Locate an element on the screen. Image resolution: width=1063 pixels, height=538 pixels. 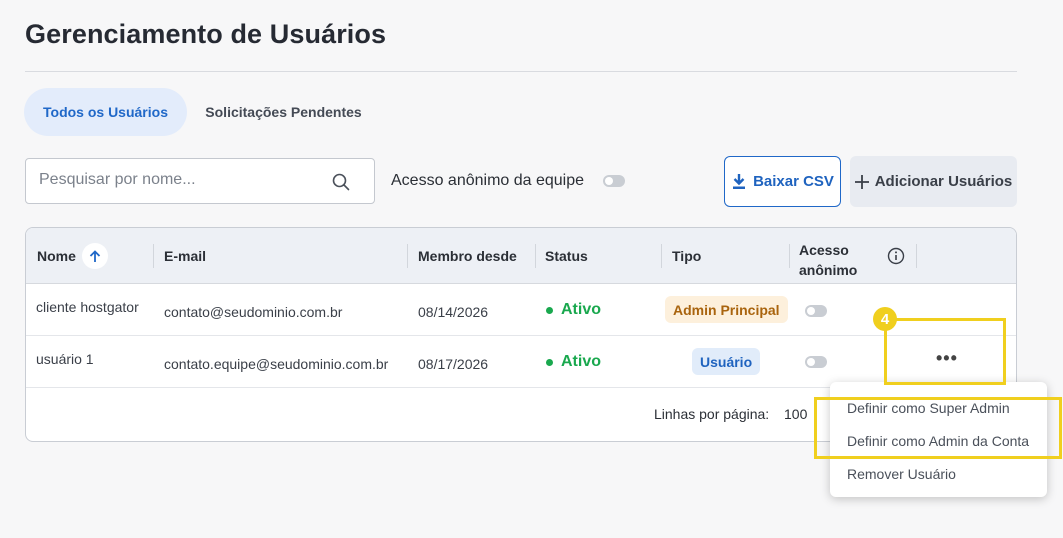
menu-item-remove-user: Remover Usuário is located at coordinates (901, 474).